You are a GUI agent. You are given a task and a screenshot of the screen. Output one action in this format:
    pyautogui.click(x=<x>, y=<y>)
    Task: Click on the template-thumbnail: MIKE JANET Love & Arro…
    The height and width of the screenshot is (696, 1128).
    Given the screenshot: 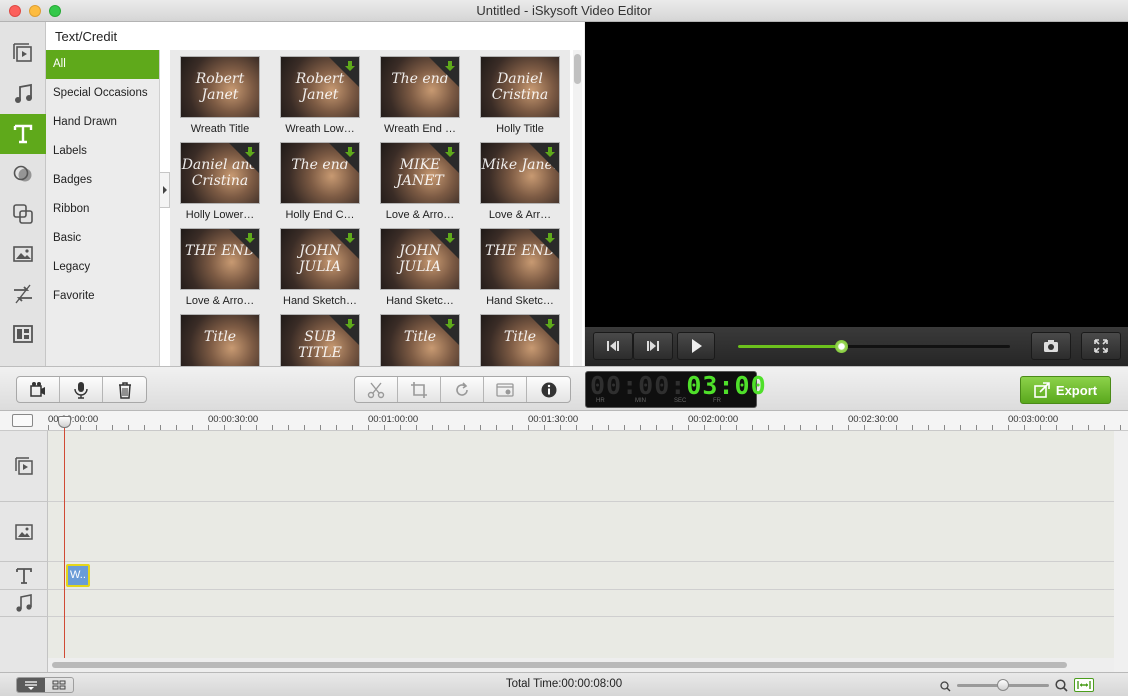 What is the action you would take?
    pyautogui.click(x=420, y=181)
    